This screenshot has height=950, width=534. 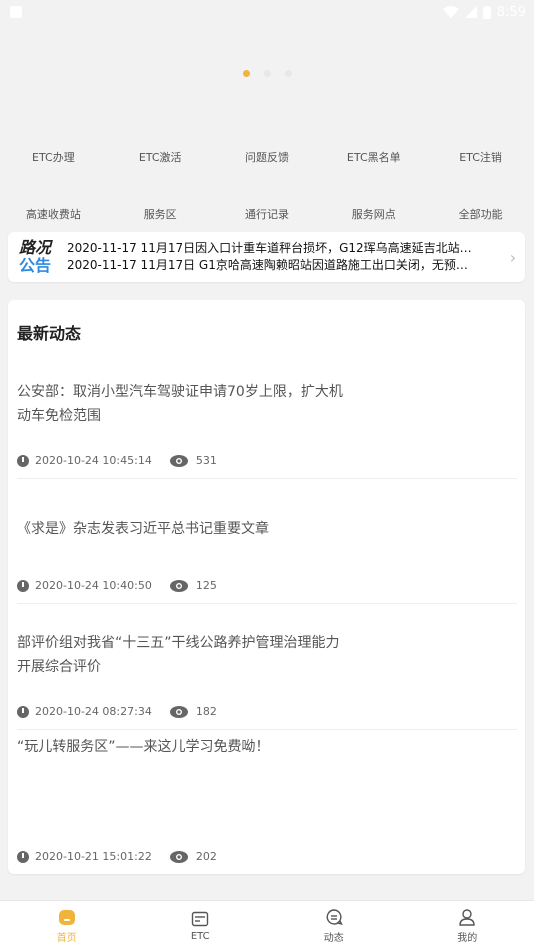 I want to click on news-item-meta: 2020-10-24 10:45:14 531, so click(x=117, y=460).